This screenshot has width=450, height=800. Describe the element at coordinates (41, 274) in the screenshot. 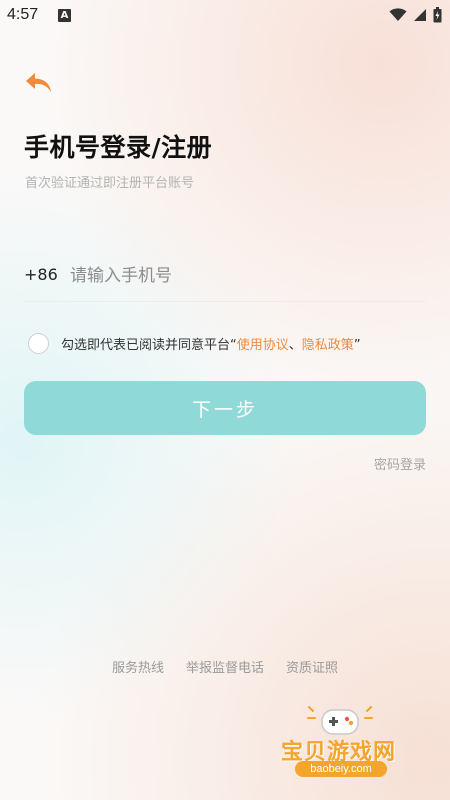

I see `country-code: +86` at that location.